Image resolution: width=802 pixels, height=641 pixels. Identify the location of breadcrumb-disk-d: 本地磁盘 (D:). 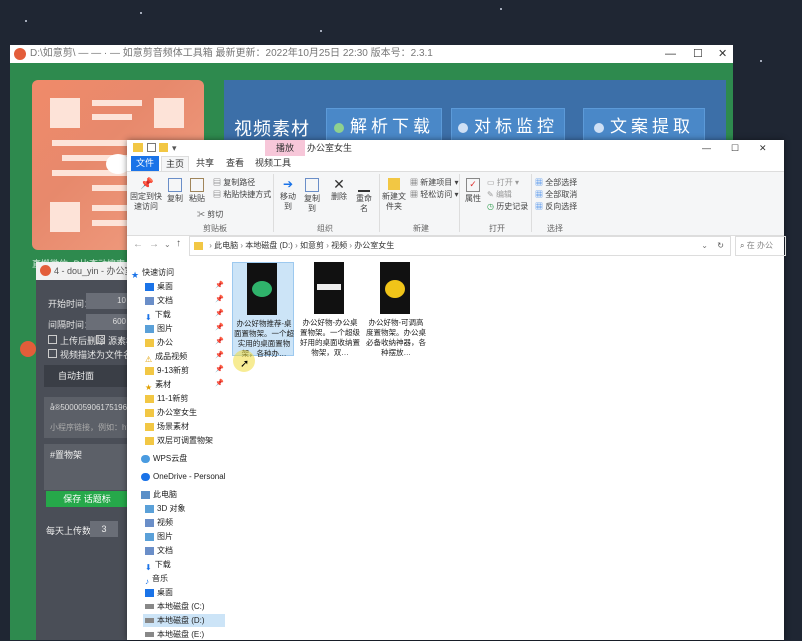
(269, 245).